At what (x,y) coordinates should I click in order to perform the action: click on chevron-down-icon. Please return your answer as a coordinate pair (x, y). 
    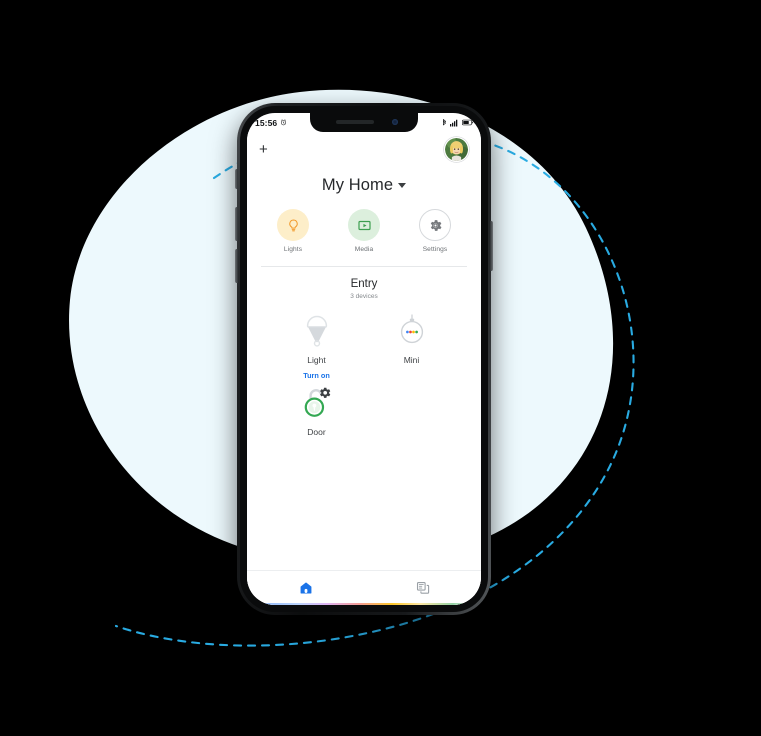
    Looking at the image, I should click on (402, 185).